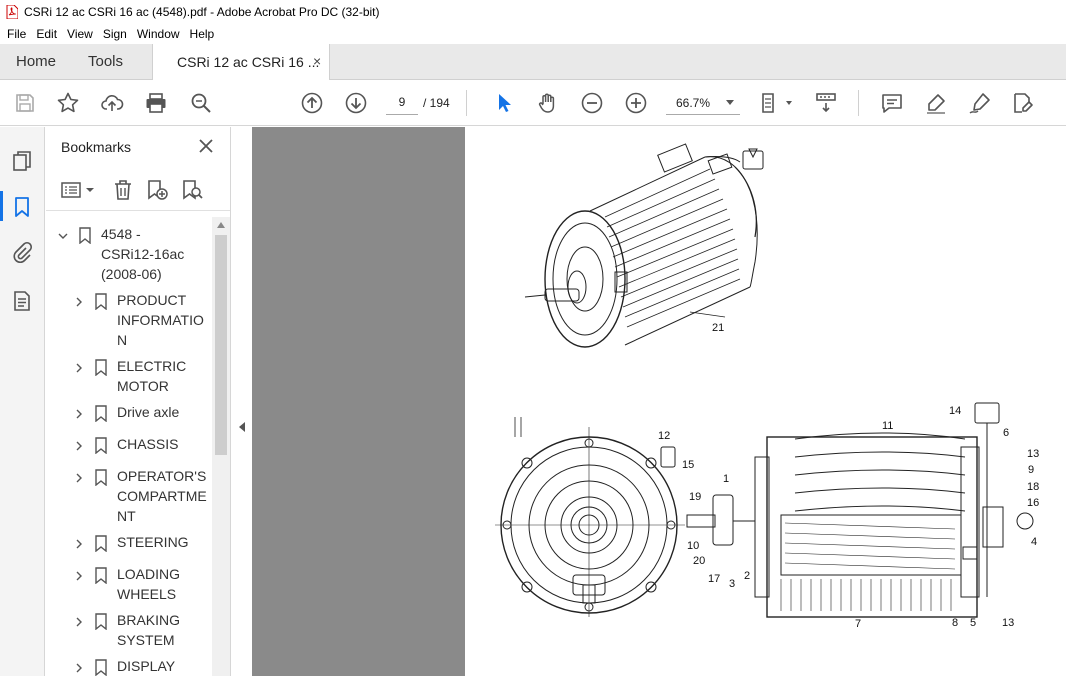  Describe the element at coordinates (1006, 433) in the screenshot. I see `callout-label: 6` at that location.